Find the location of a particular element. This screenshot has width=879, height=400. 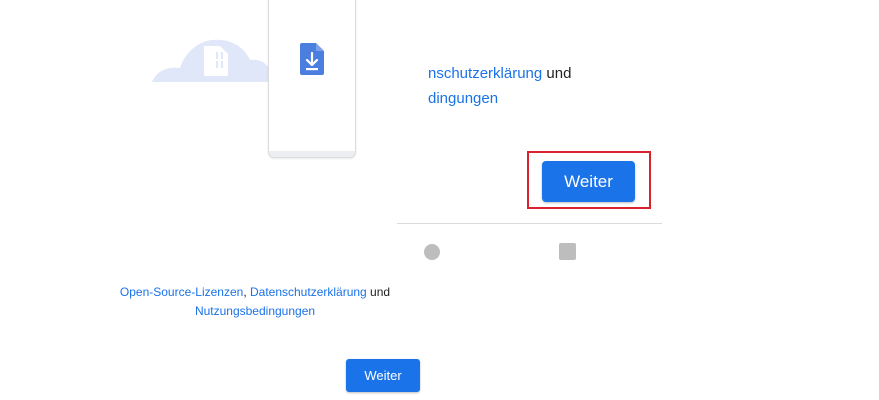

open-source-link: Open-Source-Lizenzen is located at coordinates (181, 292).